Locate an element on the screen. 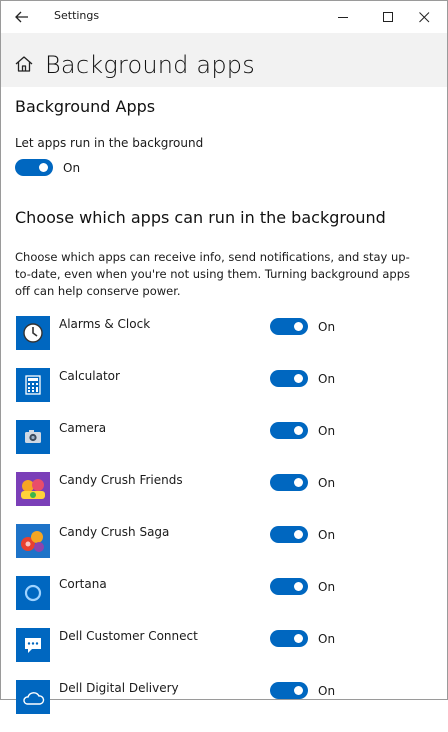  app-toggle-cortana is located at coordinates (289, 586).